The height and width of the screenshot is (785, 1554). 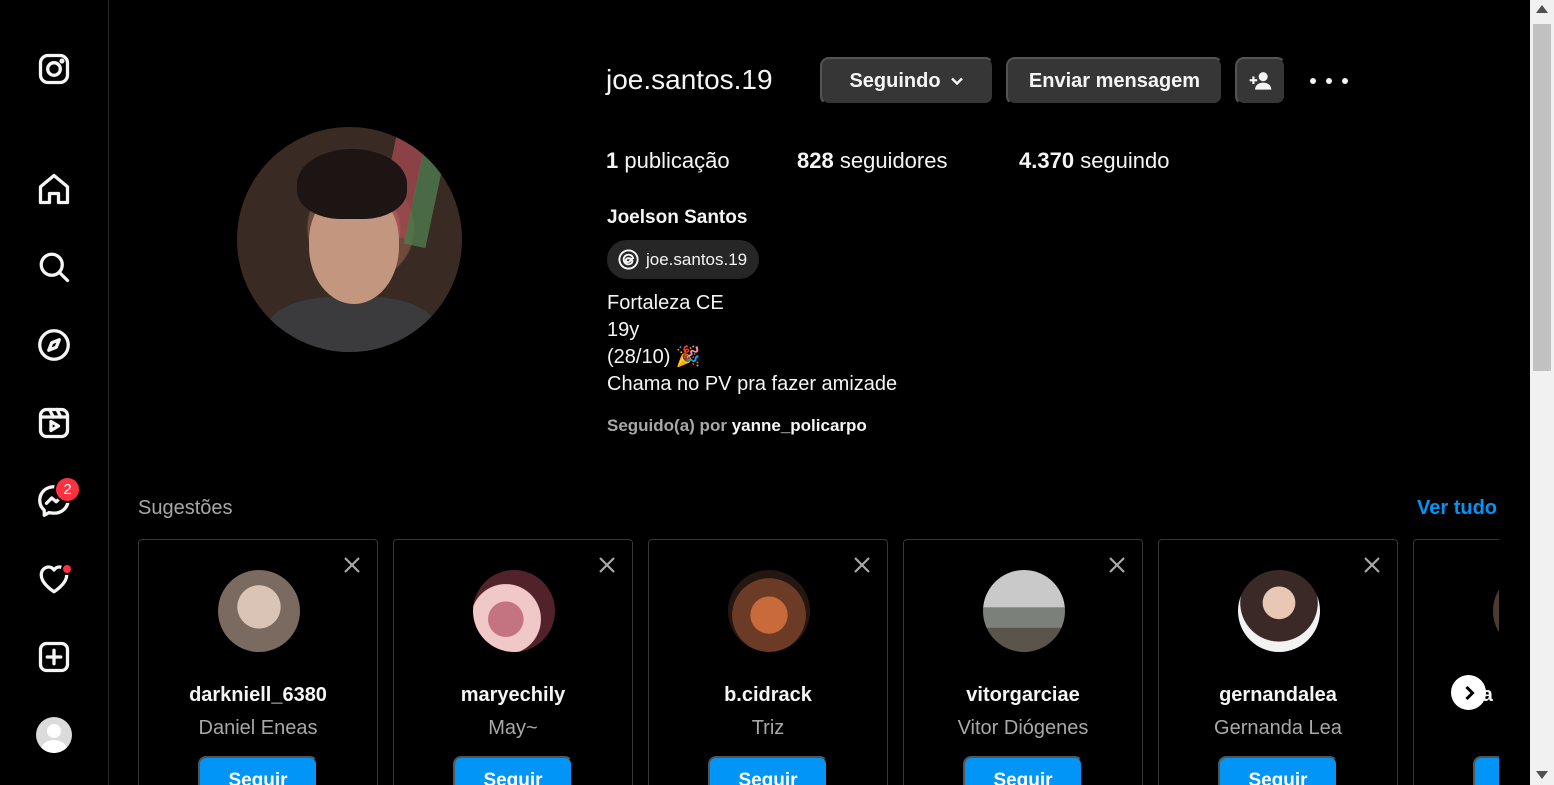 What do you see at coordinates (513, 695) in the screenshot?
I see `suggestion-username: maryechily` at bounding box center [513, 695].